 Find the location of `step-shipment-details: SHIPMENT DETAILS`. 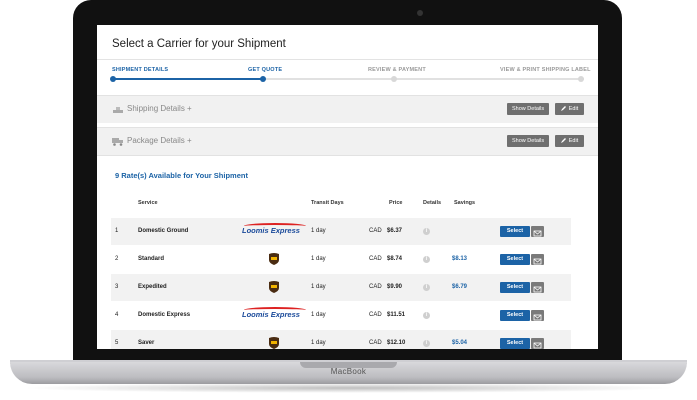

step-shipment-details: SHIPMENT DETAILS is located at coordinates (140, 70).